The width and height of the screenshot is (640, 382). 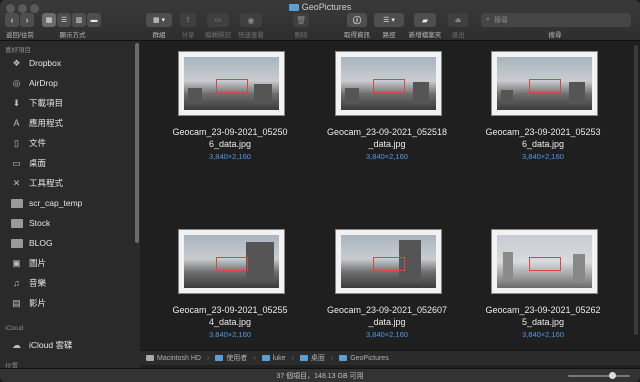 What do you see at coordinates (67, 63) in the screenshot?
I see `sidebar-item-dropbox: ❖ Dropbox` at bounding box center [67, 63].